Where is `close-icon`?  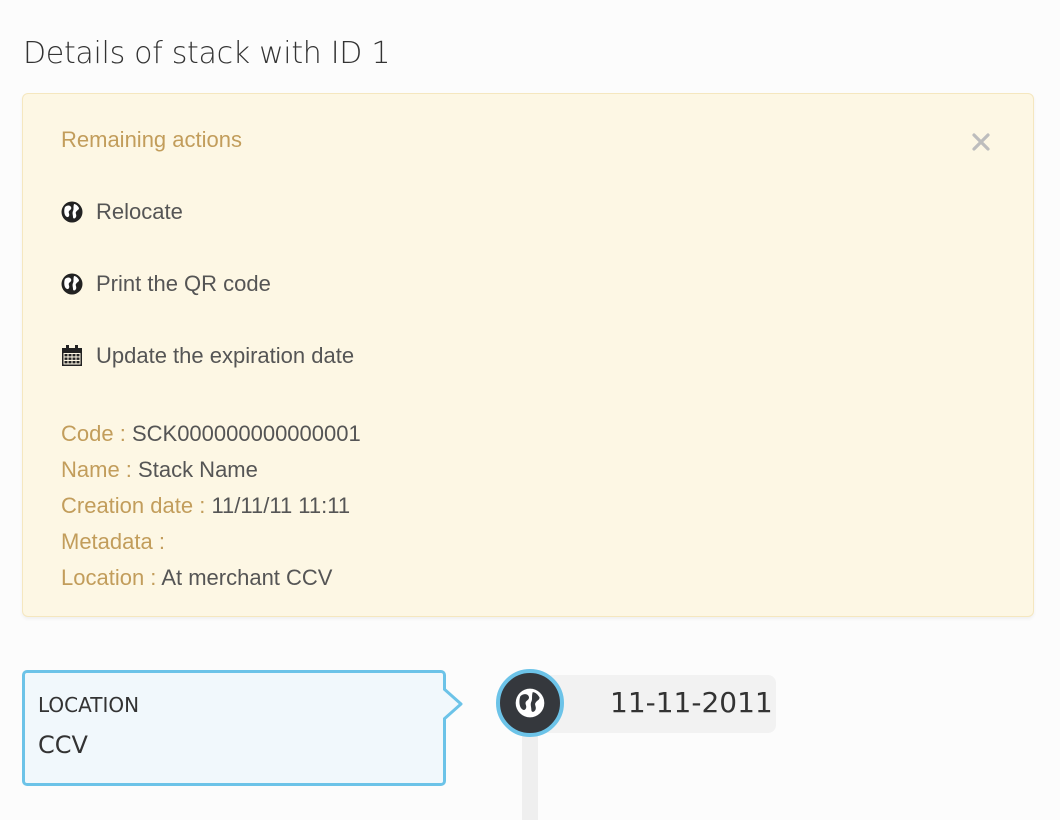 close-icon is located at coordinates (981, 142).